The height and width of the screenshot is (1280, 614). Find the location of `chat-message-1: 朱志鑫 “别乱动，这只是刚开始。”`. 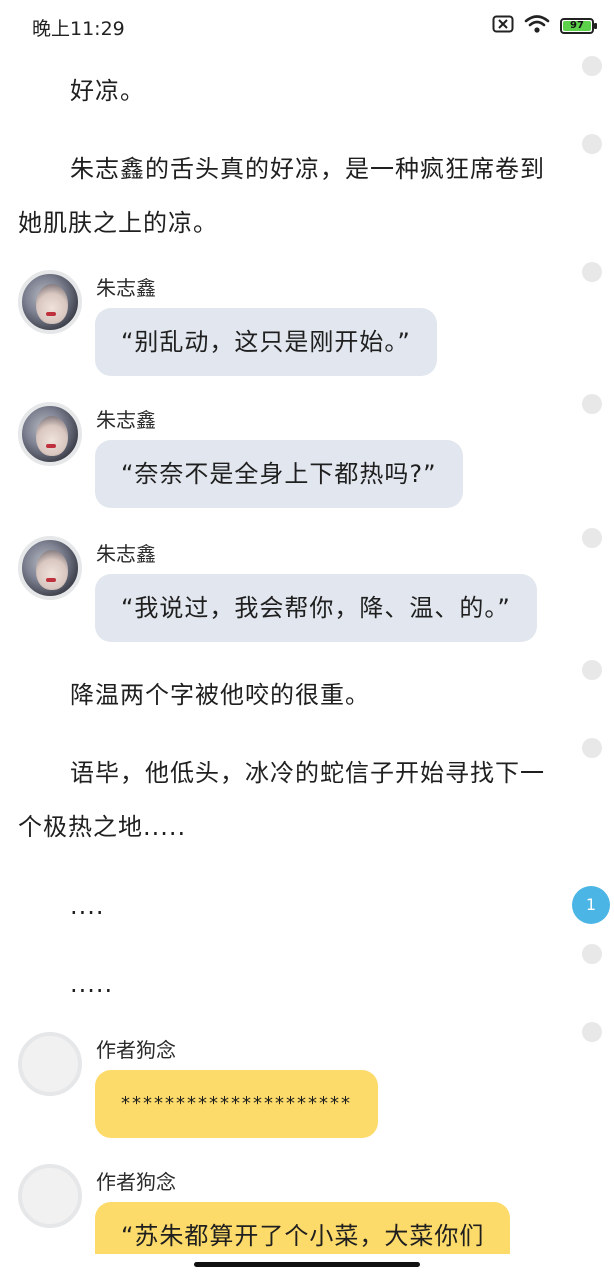

chat-message-1: 朱志鑫 “别乱动，这只是刚开始。” is located at coordinates (298, 325).